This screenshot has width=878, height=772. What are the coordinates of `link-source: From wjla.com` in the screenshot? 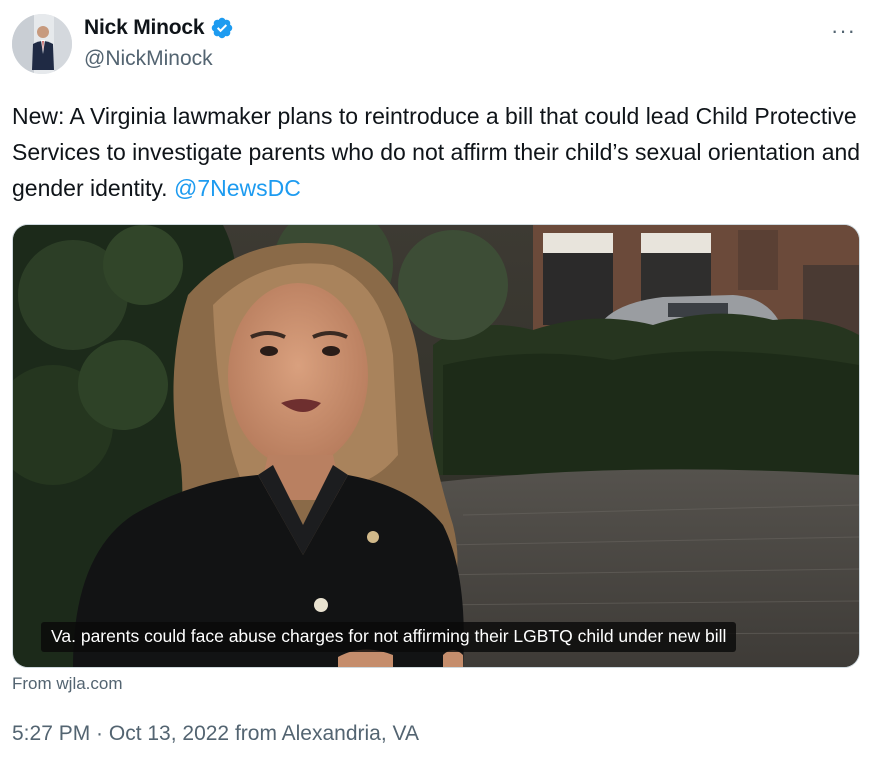 It's located at (67, 684).